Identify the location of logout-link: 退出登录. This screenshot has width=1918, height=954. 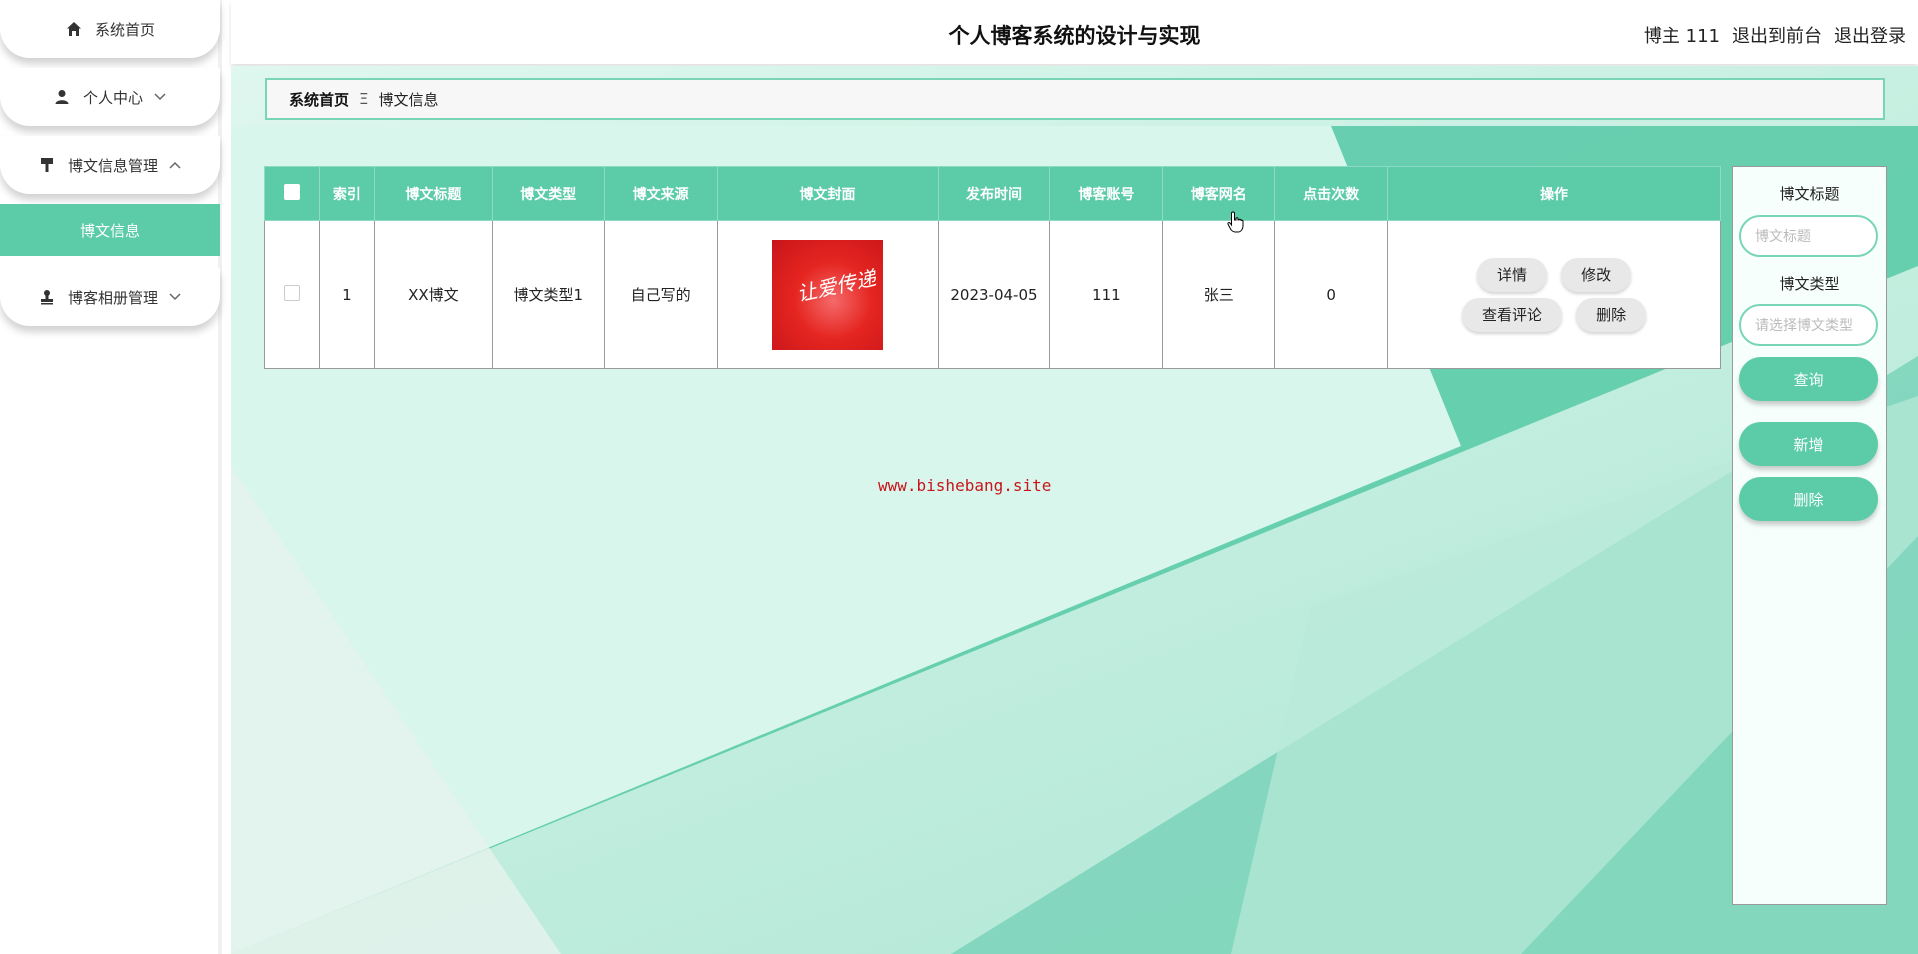
(1870, 35).